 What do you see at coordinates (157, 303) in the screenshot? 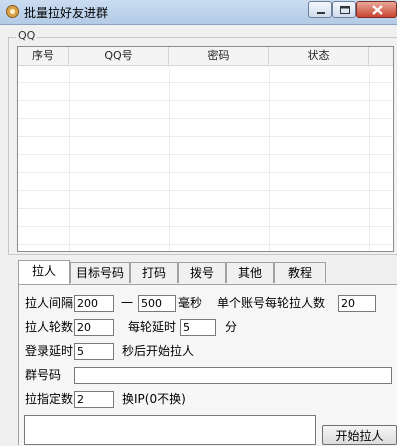
I see `interval-max-input` at bounding box center [157, 303].